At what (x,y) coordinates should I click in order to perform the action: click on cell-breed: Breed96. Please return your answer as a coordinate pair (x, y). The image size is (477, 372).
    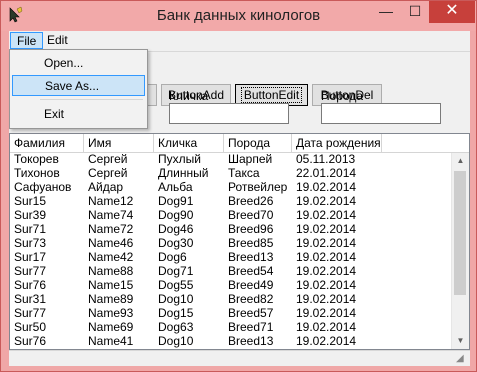
    Looking at the image, I should click on (251, 229).